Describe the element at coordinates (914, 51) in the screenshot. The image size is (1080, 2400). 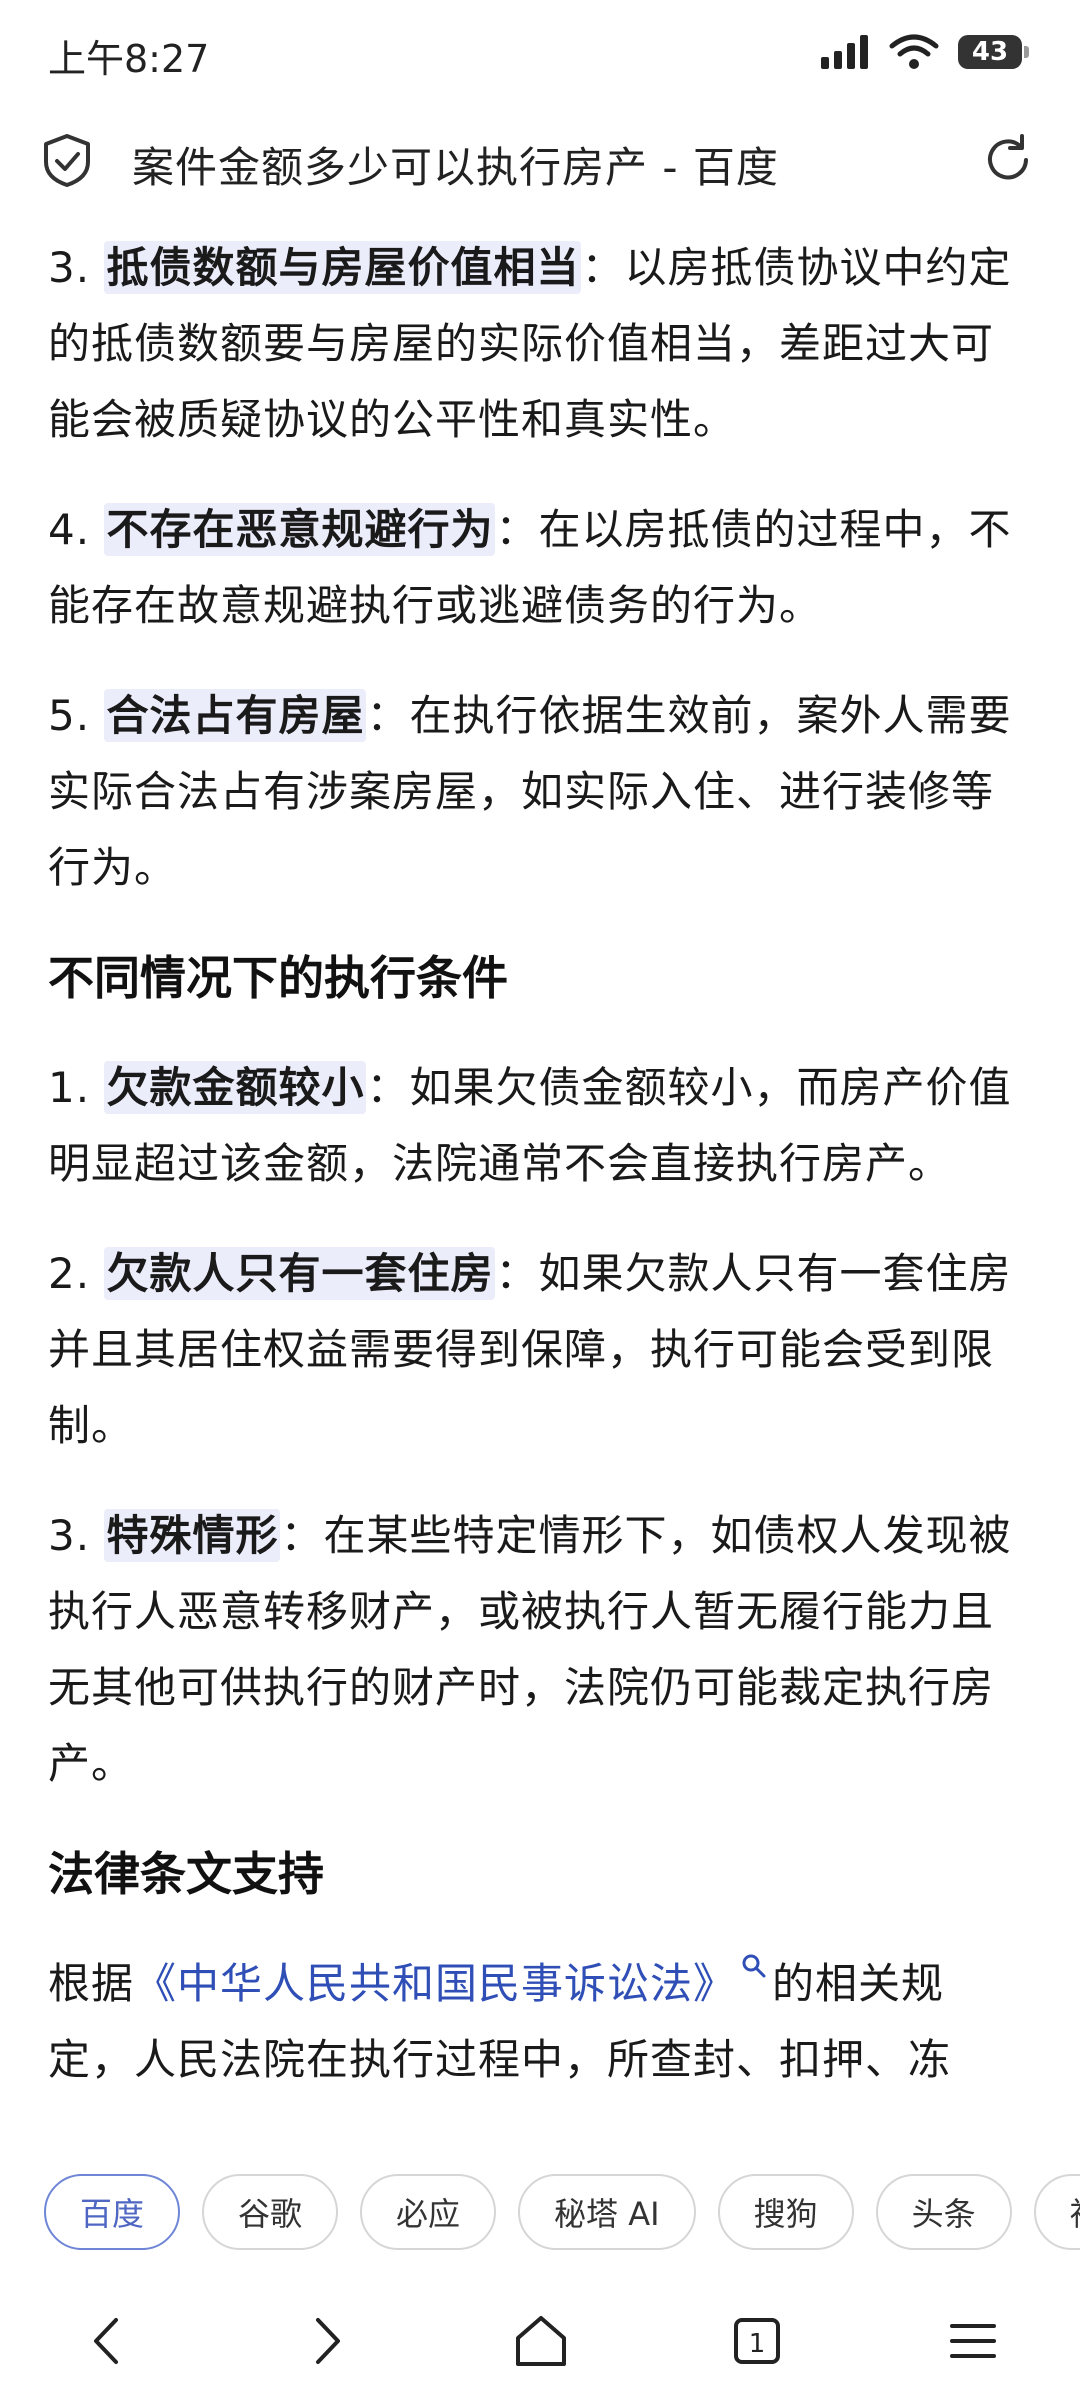
I see `wifi-icon` at that location.